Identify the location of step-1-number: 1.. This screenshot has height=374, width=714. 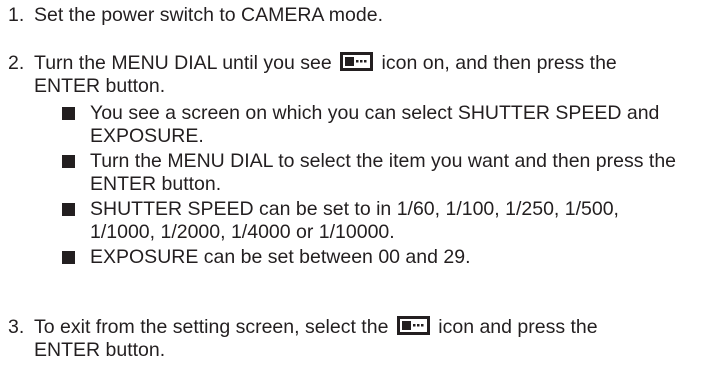
(16, 15).